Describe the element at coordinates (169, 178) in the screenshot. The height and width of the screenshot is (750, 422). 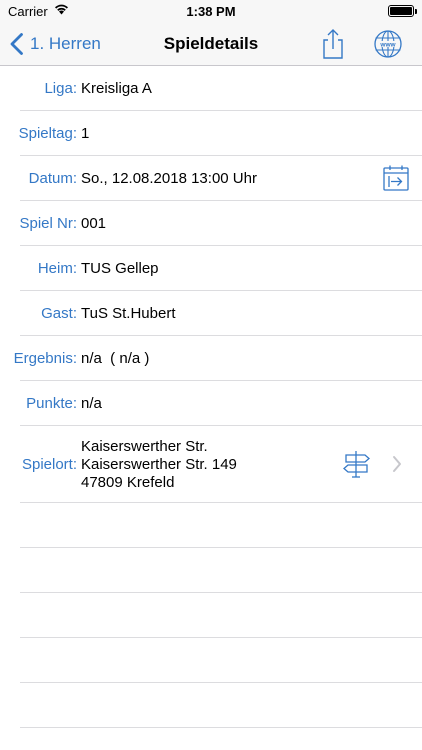
I see `detail-value: So., 12.08.2018 13:00 Uhr` at that location.